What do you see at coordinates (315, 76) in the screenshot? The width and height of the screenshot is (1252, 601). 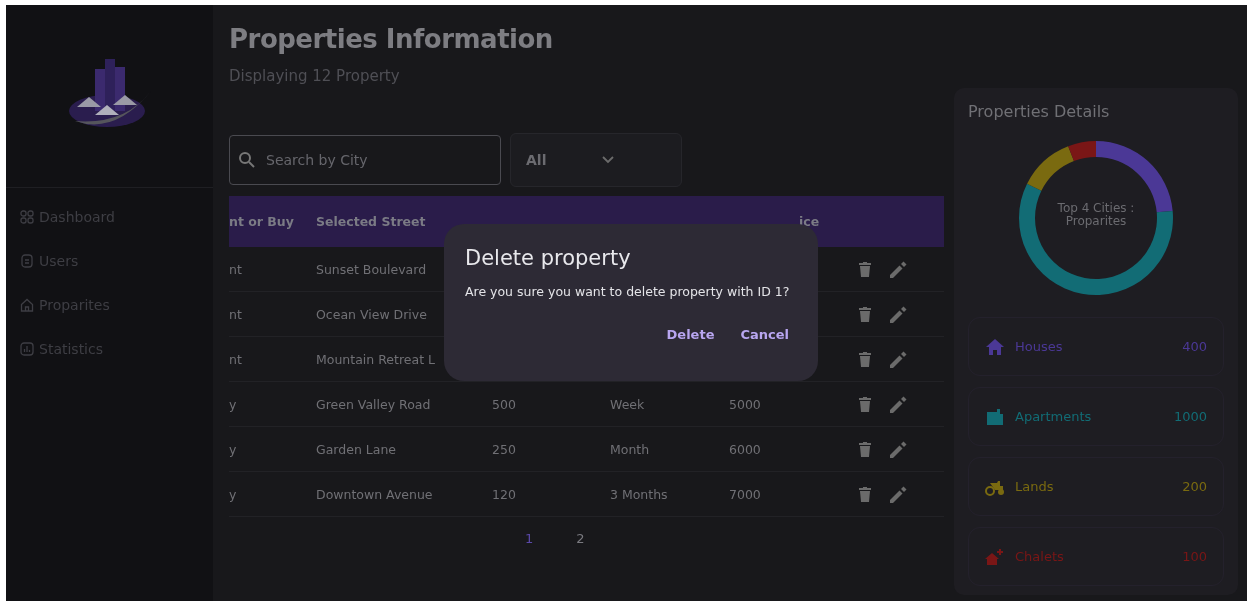 I see `page-subtitle: Displaying 12 Property` at bounding box center [315, 76].